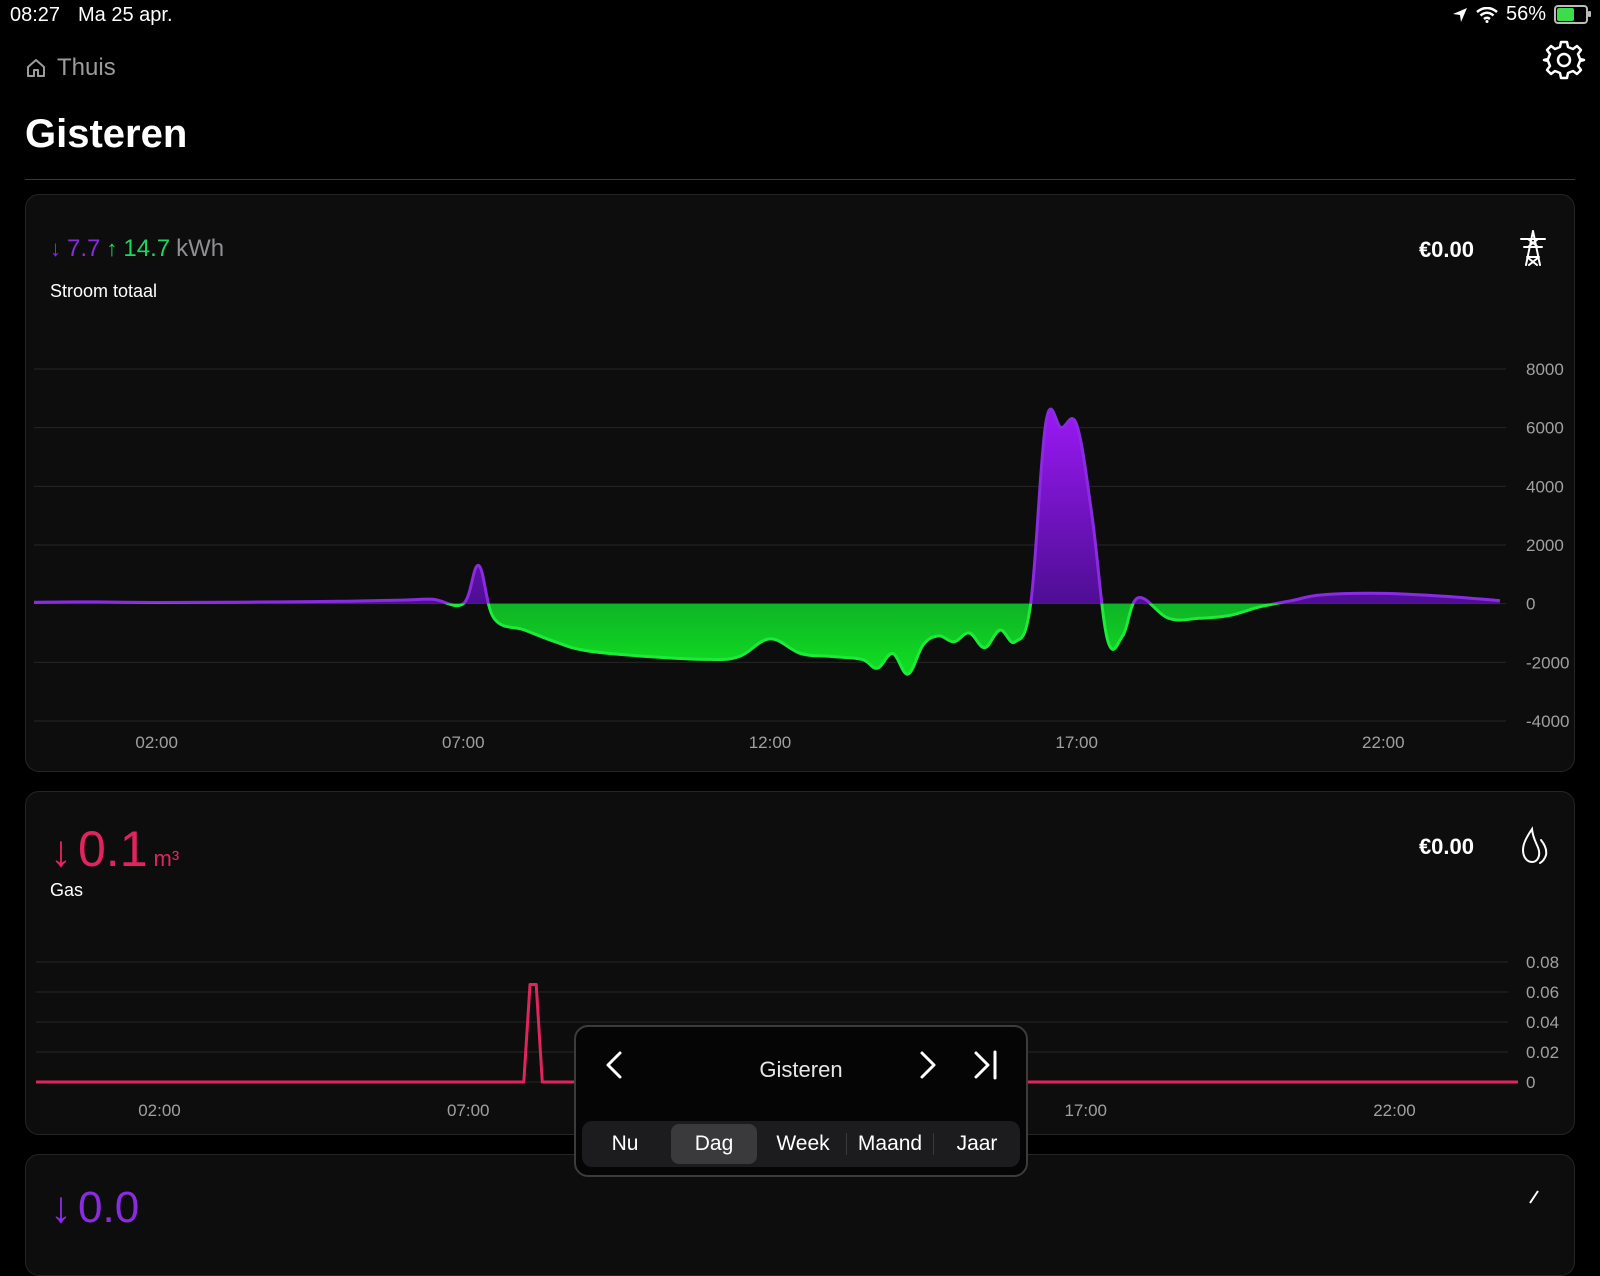  What do you see at coordinates (1542, 1022) in the screenshot?
I see `y-tick-label: 0.04` at bounding box center [1542, 1022].